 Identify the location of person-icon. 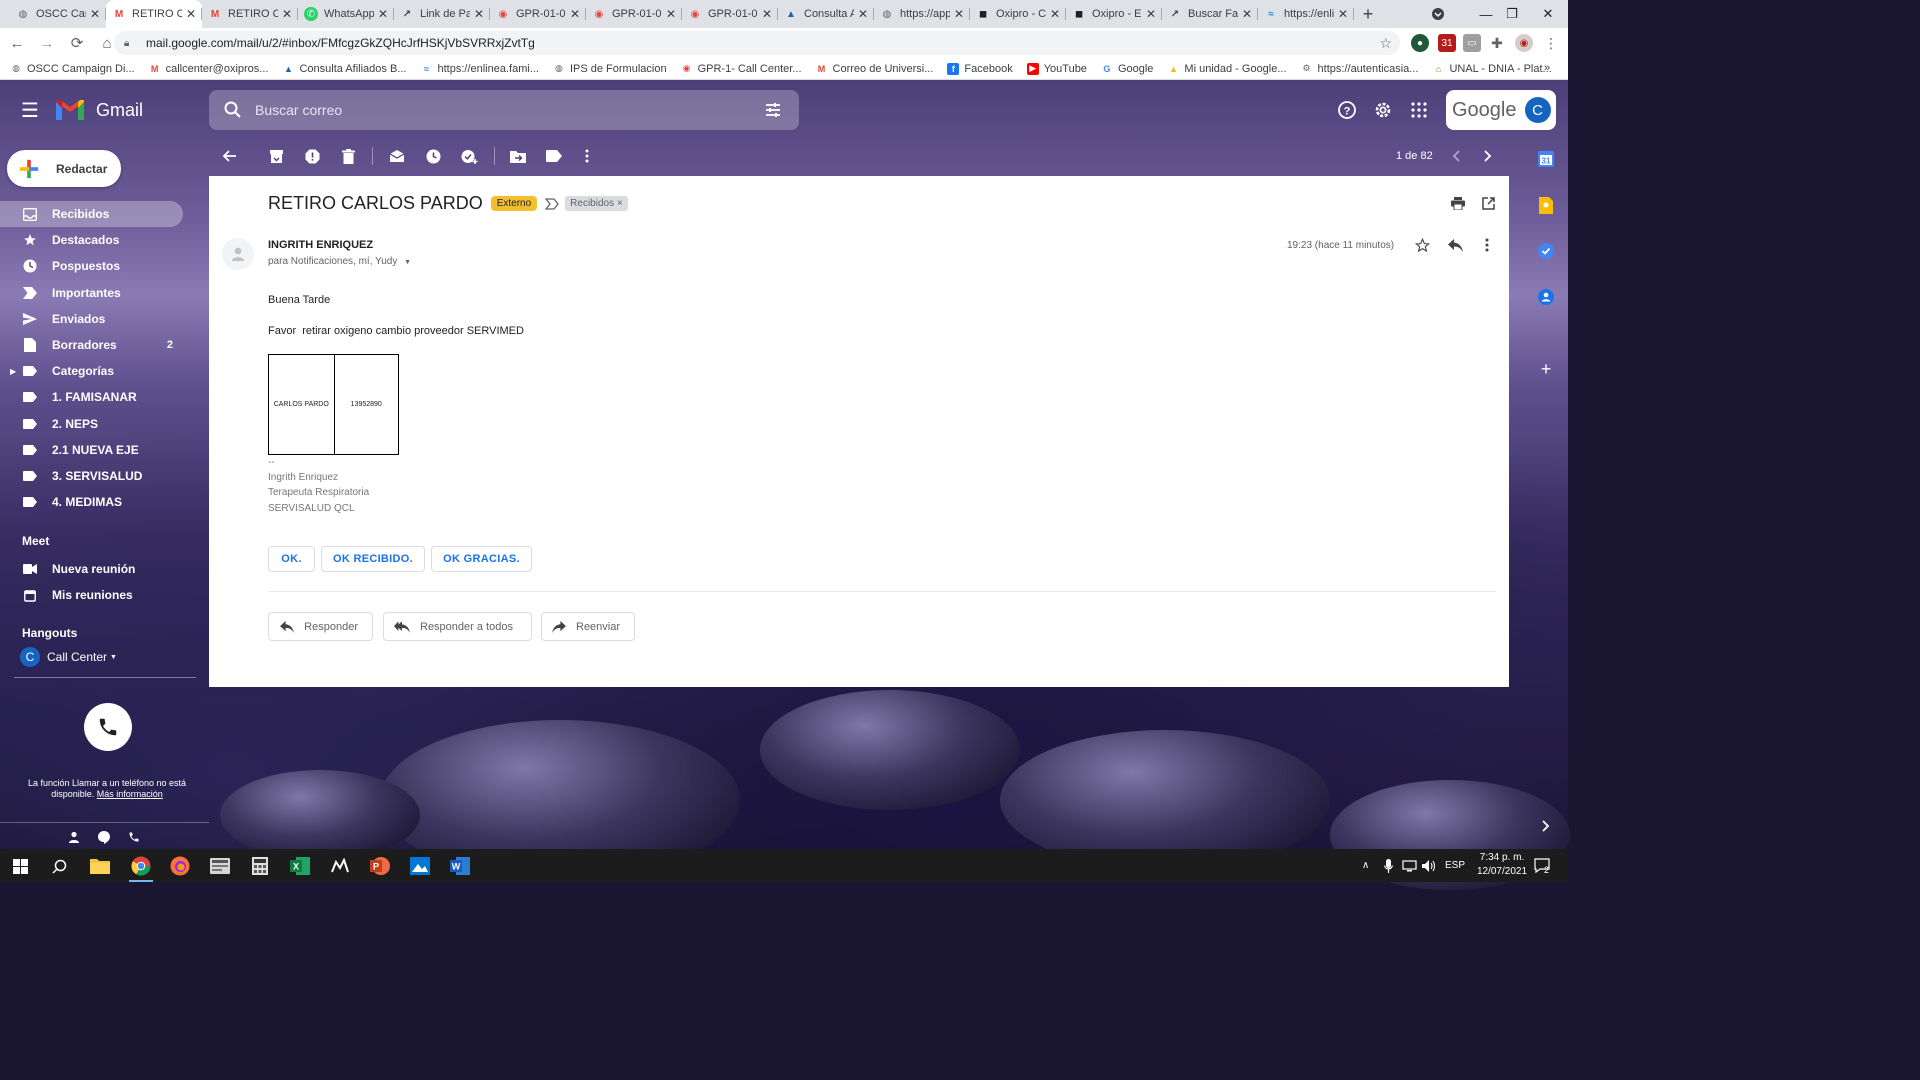
(74, 837).